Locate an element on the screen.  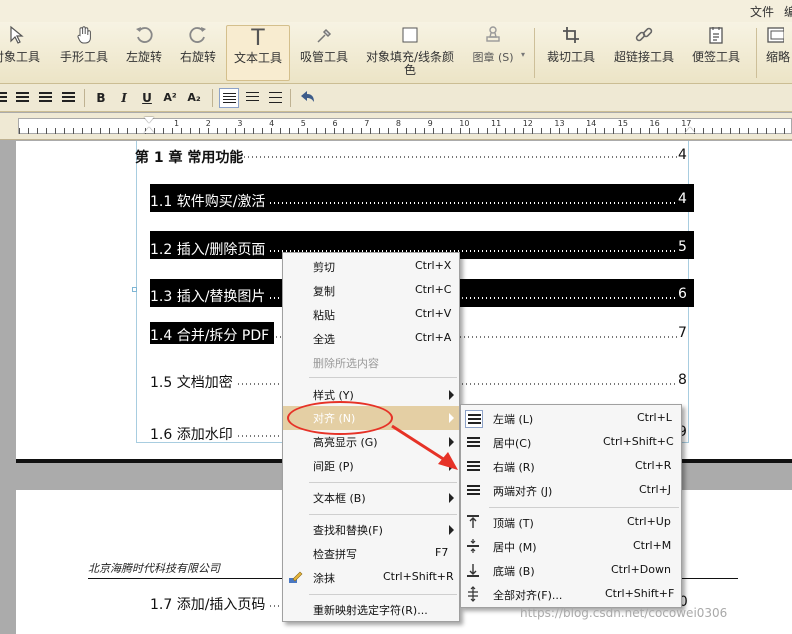
menu-item-label: 全选 is located at coordinates (324, 339).